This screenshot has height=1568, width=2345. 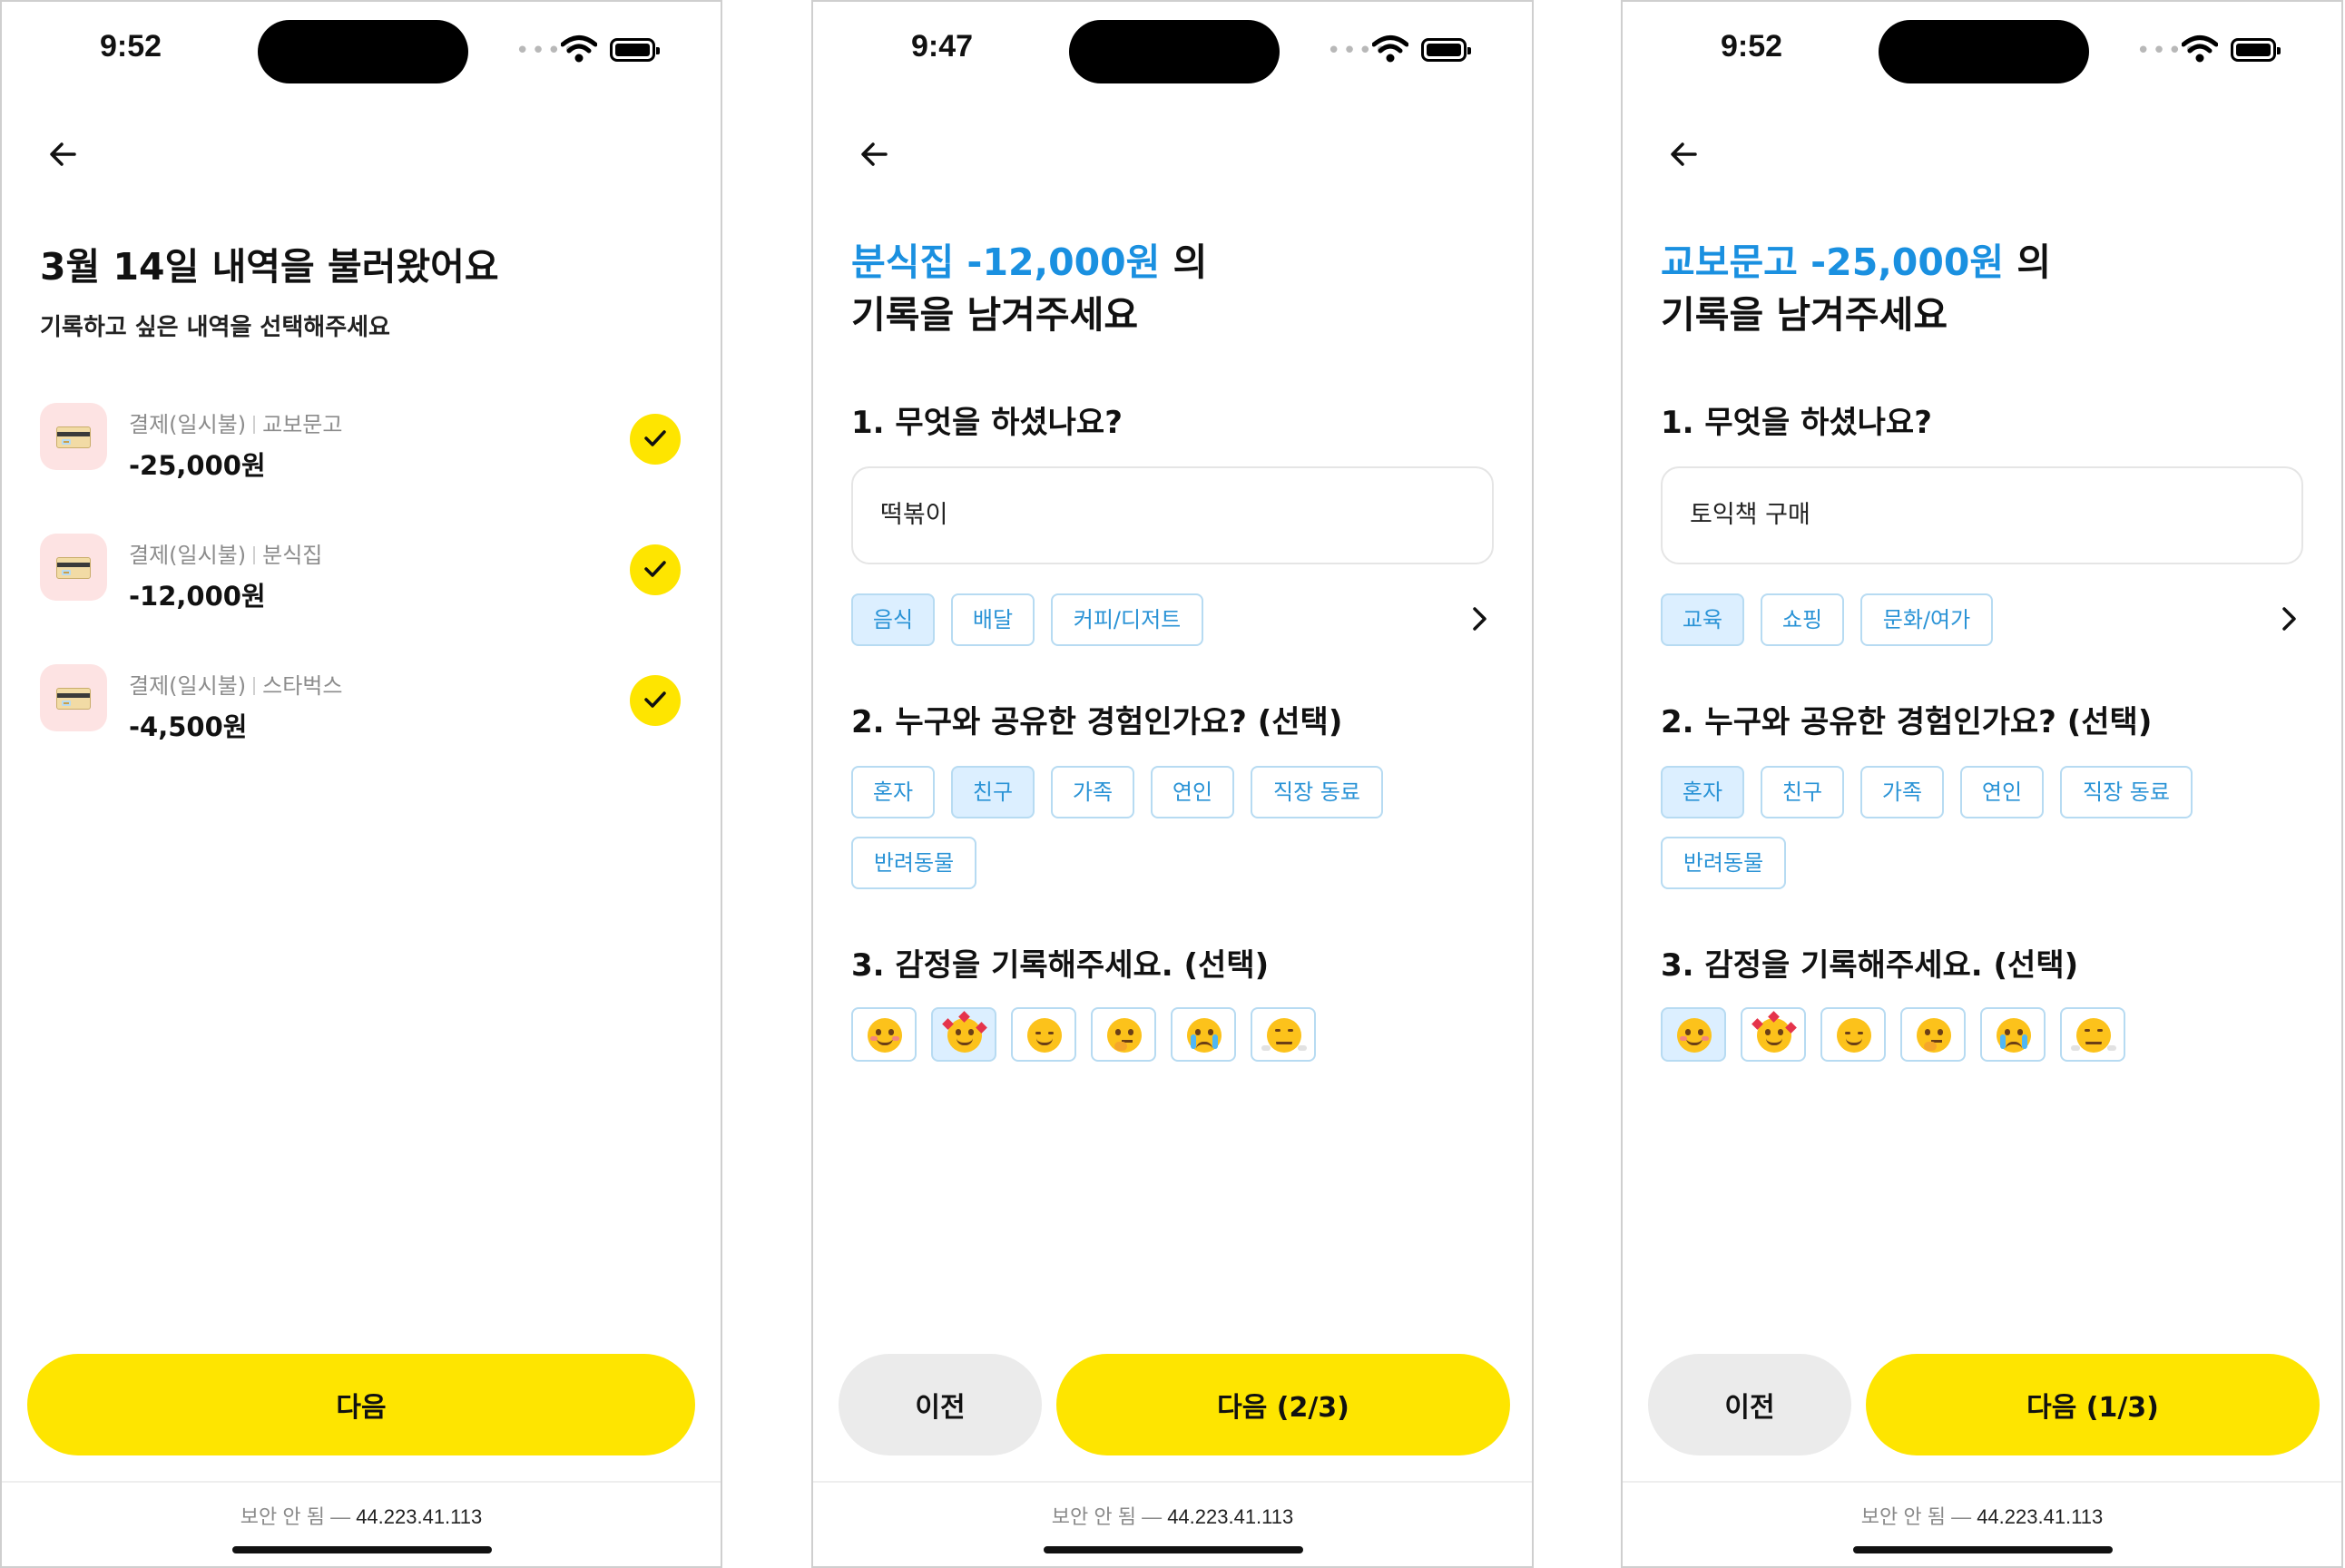 I want to click on chip-culture-leisure: 문화/여가, so click(x=1927, y=619).